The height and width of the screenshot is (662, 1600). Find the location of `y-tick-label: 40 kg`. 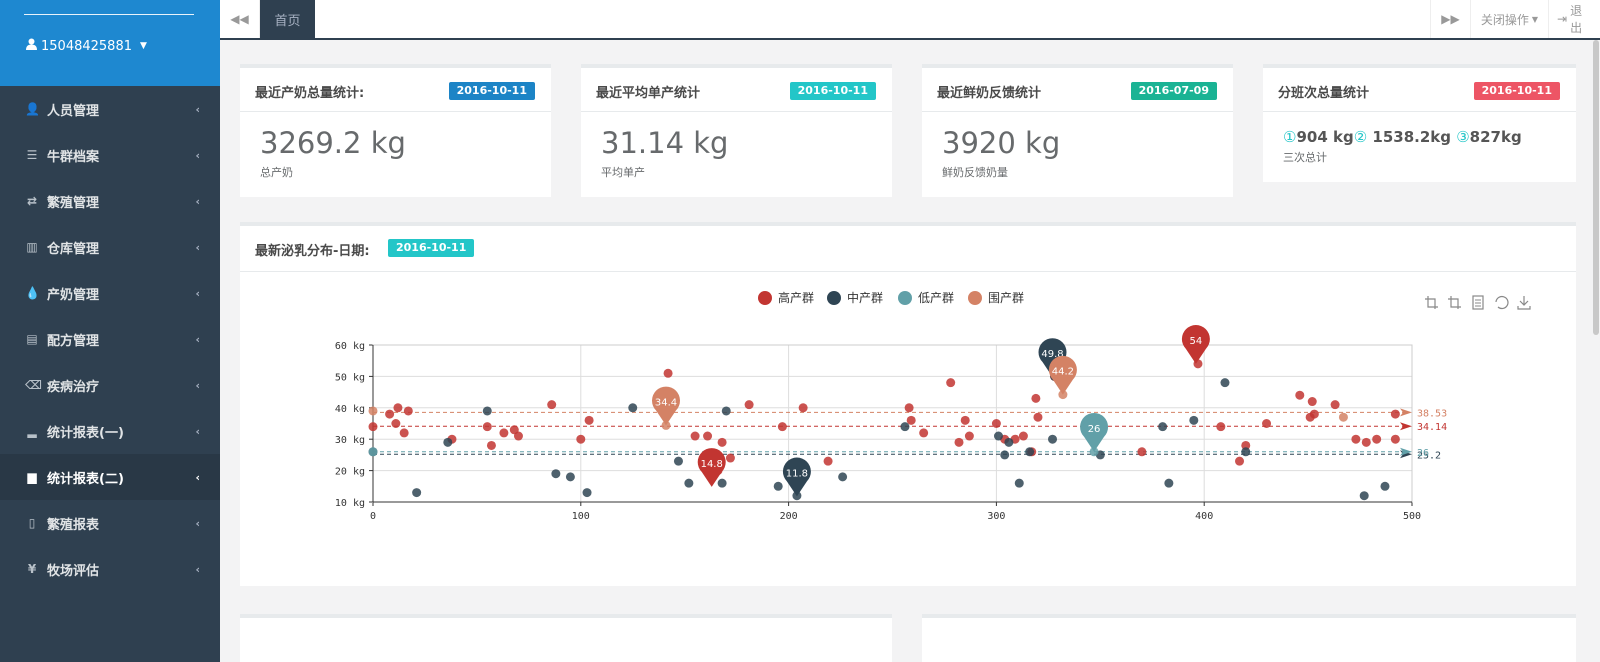

y-tick-label: 40 kg is located at coordinates (350, 409).